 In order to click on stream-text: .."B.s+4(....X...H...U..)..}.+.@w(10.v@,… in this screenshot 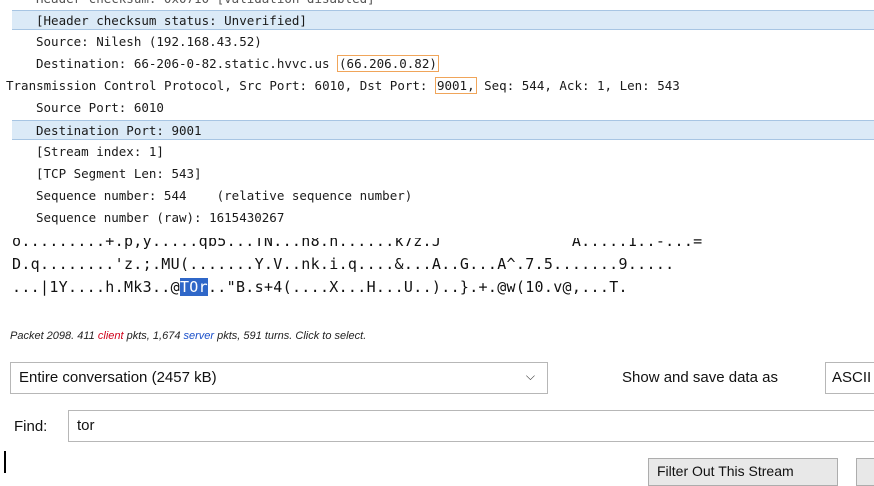, I will do `click(417, 287)`.